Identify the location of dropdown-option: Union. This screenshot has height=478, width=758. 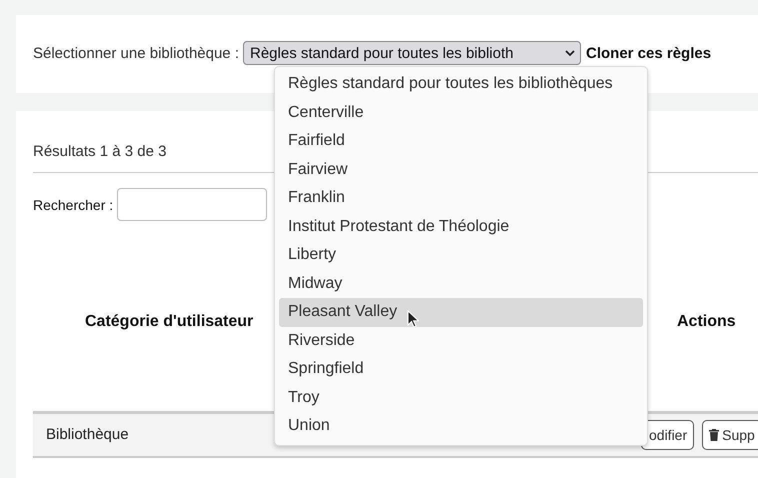
(461, 426).